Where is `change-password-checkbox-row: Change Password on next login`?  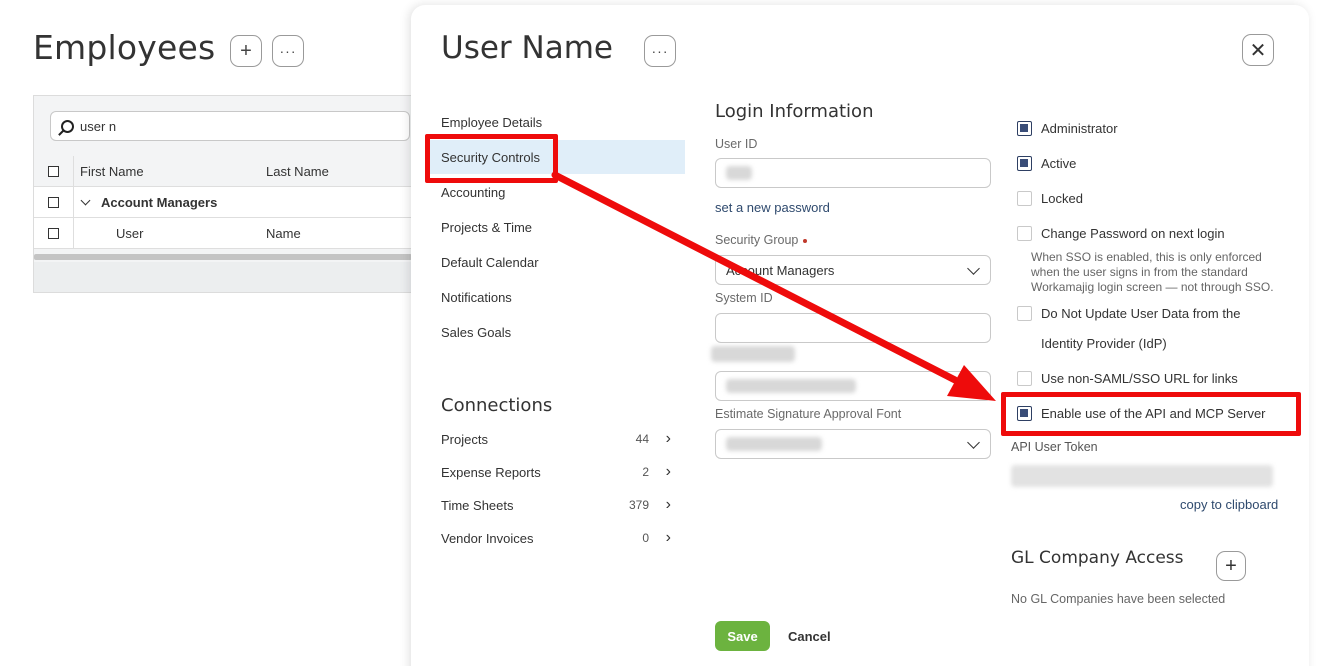 change-password-checkbox-row: Change Password on next login is located at coordinates (1121, 233).